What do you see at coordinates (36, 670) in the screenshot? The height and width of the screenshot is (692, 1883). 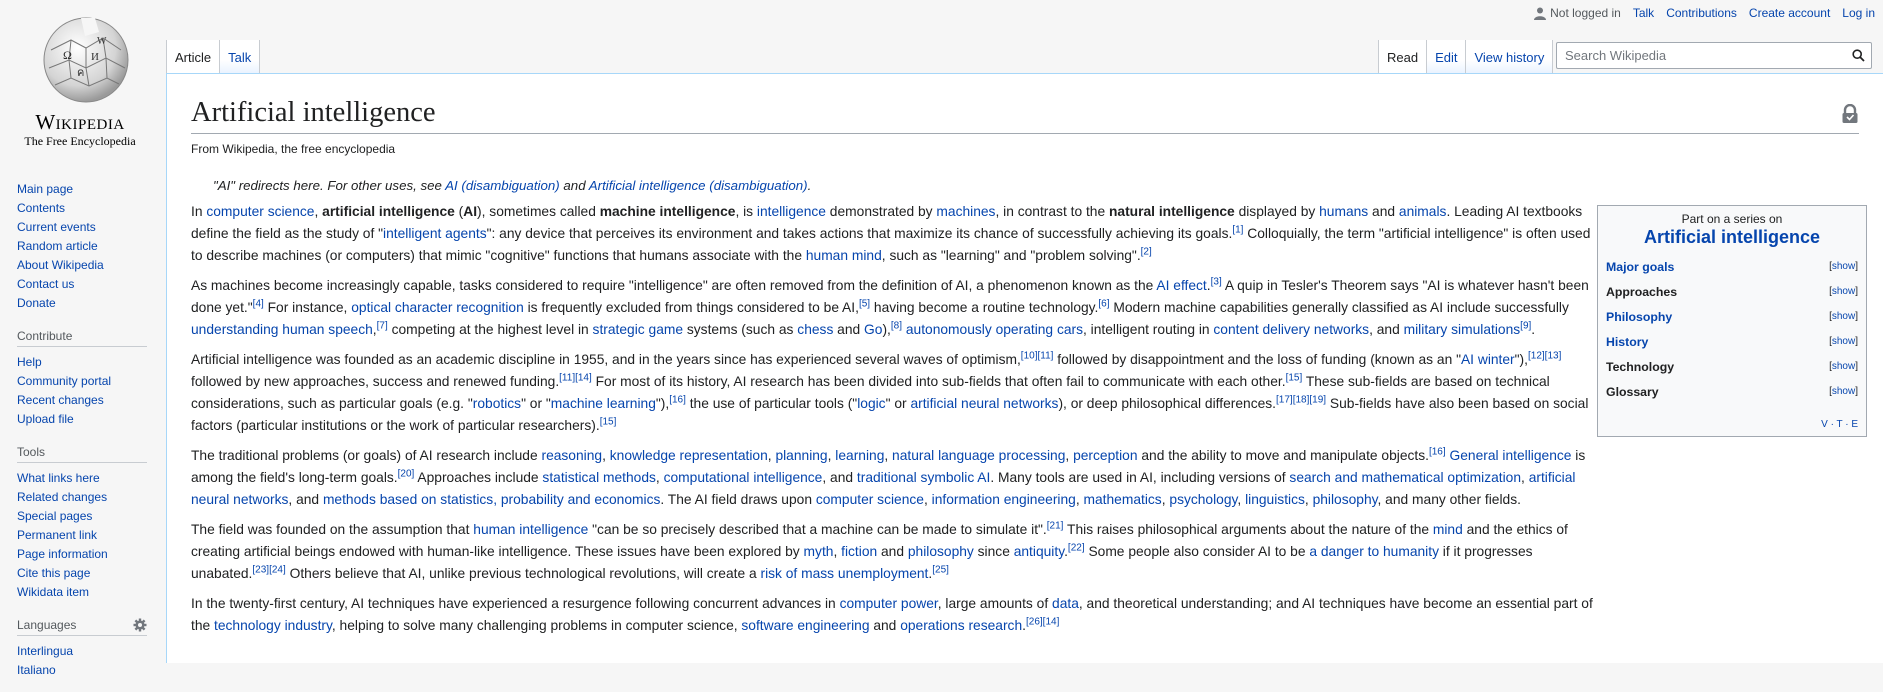 I see `sidebar-item-italiano: Italiano` at bounding box center [36, 670].